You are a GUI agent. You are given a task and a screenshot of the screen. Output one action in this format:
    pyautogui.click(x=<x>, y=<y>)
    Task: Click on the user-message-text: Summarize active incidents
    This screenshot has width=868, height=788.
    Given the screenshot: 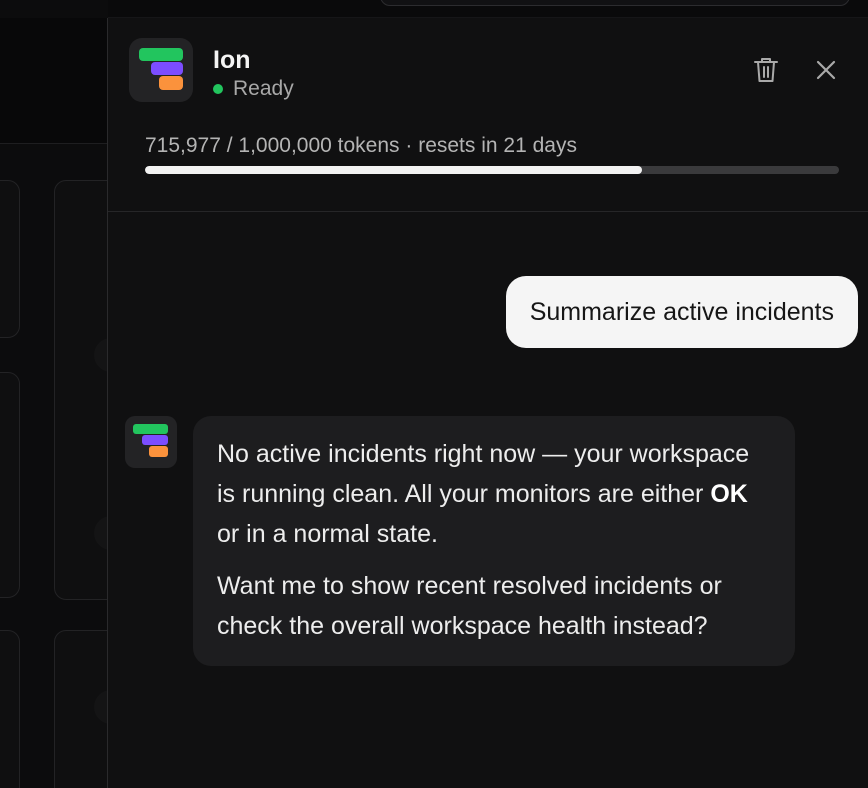 What is the action you would take?
    pyautogui.click(x=681, y=311)
    